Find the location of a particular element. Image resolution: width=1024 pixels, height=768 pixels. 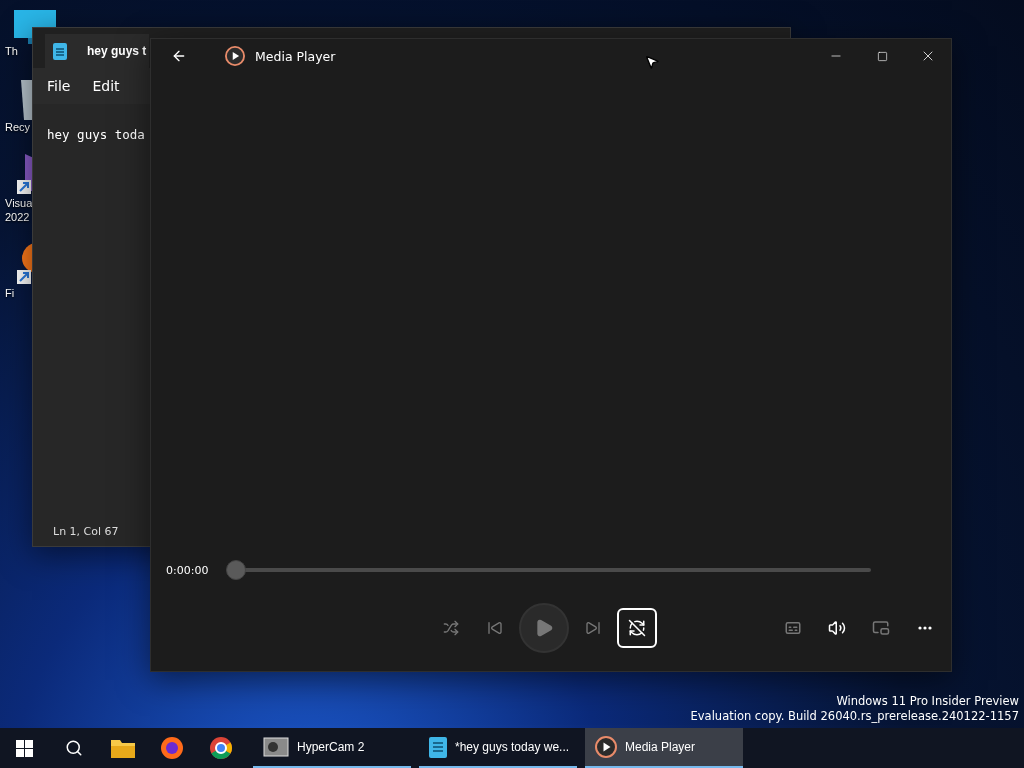

document-text: hey guys toda is located at coordinates (96, 134).